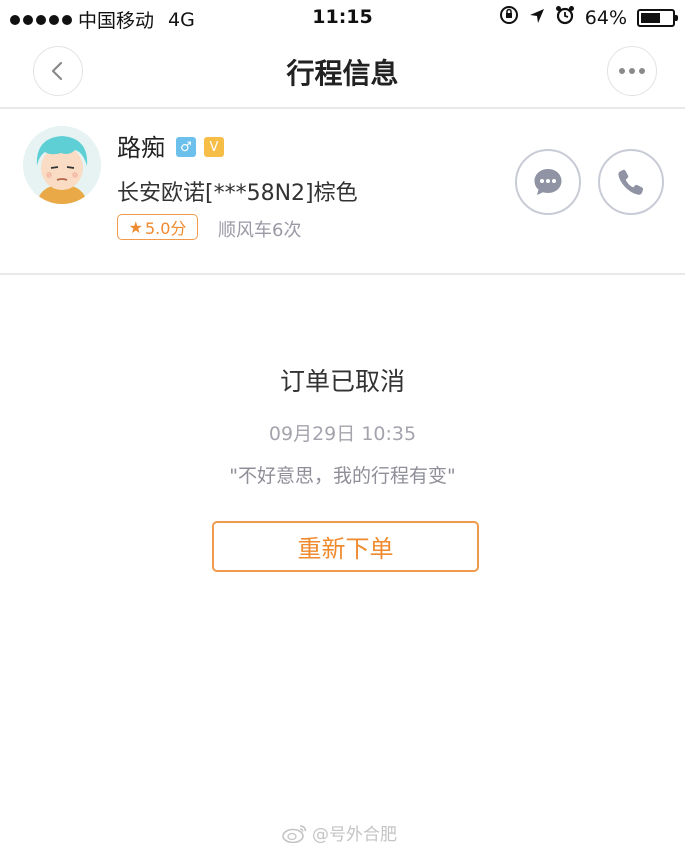 The width and height of the screenshot is (685, 851). I want to click on battery-percent: 64%, so click(605, 17).